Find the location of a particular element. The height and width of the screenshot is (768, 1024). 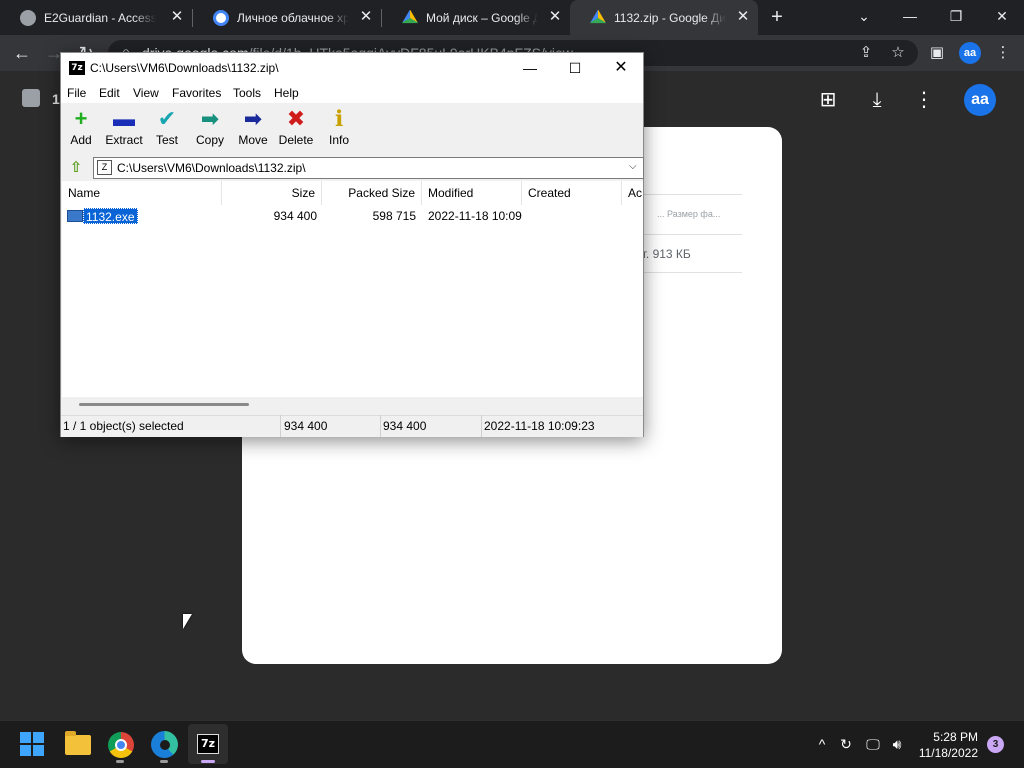

menu-favorites: Favorites is located at coordinates (196, 93).